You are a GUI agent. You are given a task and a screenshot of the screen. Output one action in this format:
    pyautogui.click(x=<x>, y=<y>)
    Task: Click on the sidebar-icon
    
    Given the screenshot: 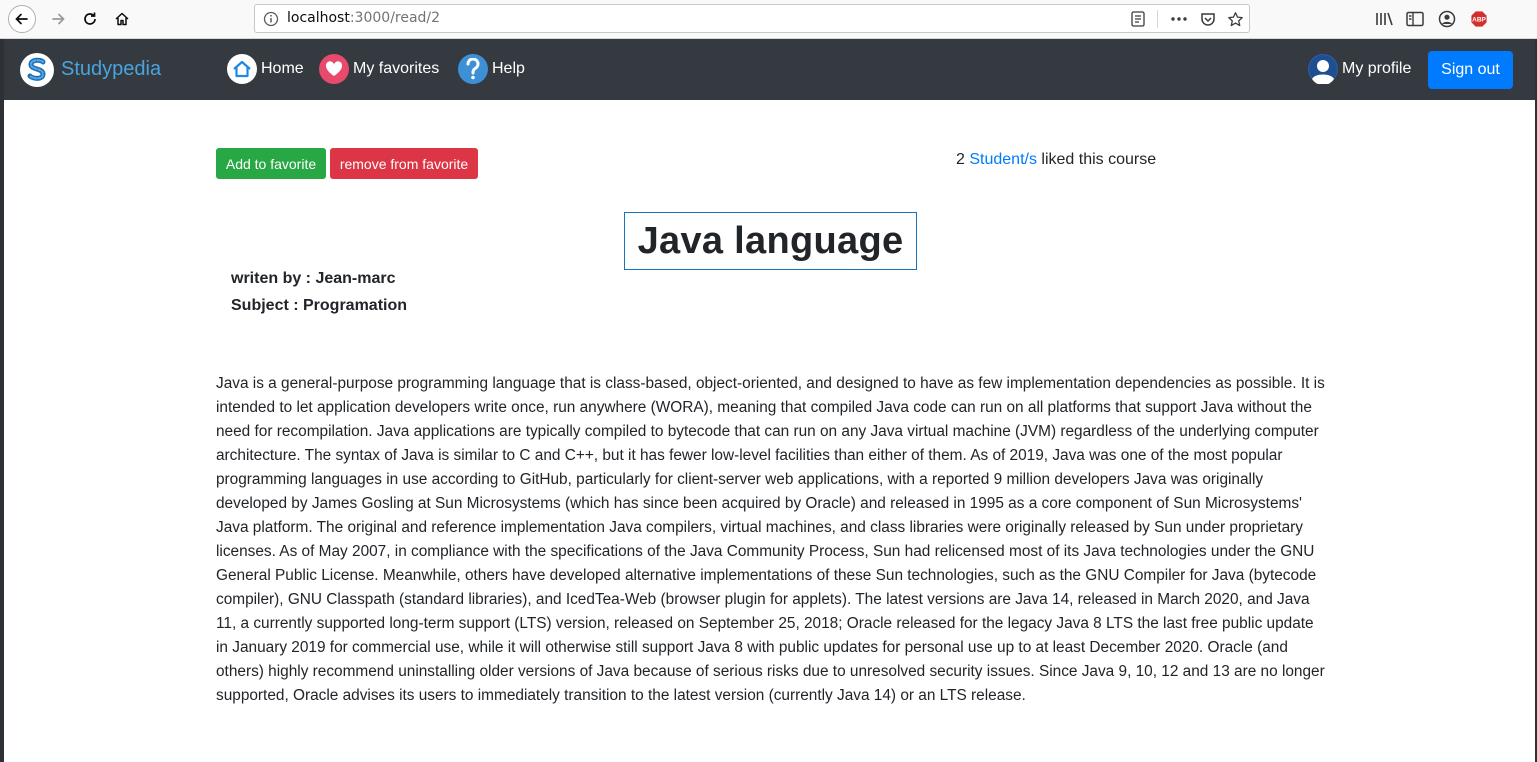 What is the action you would take?
    pyautogui.click(x=1415, y=19)
    